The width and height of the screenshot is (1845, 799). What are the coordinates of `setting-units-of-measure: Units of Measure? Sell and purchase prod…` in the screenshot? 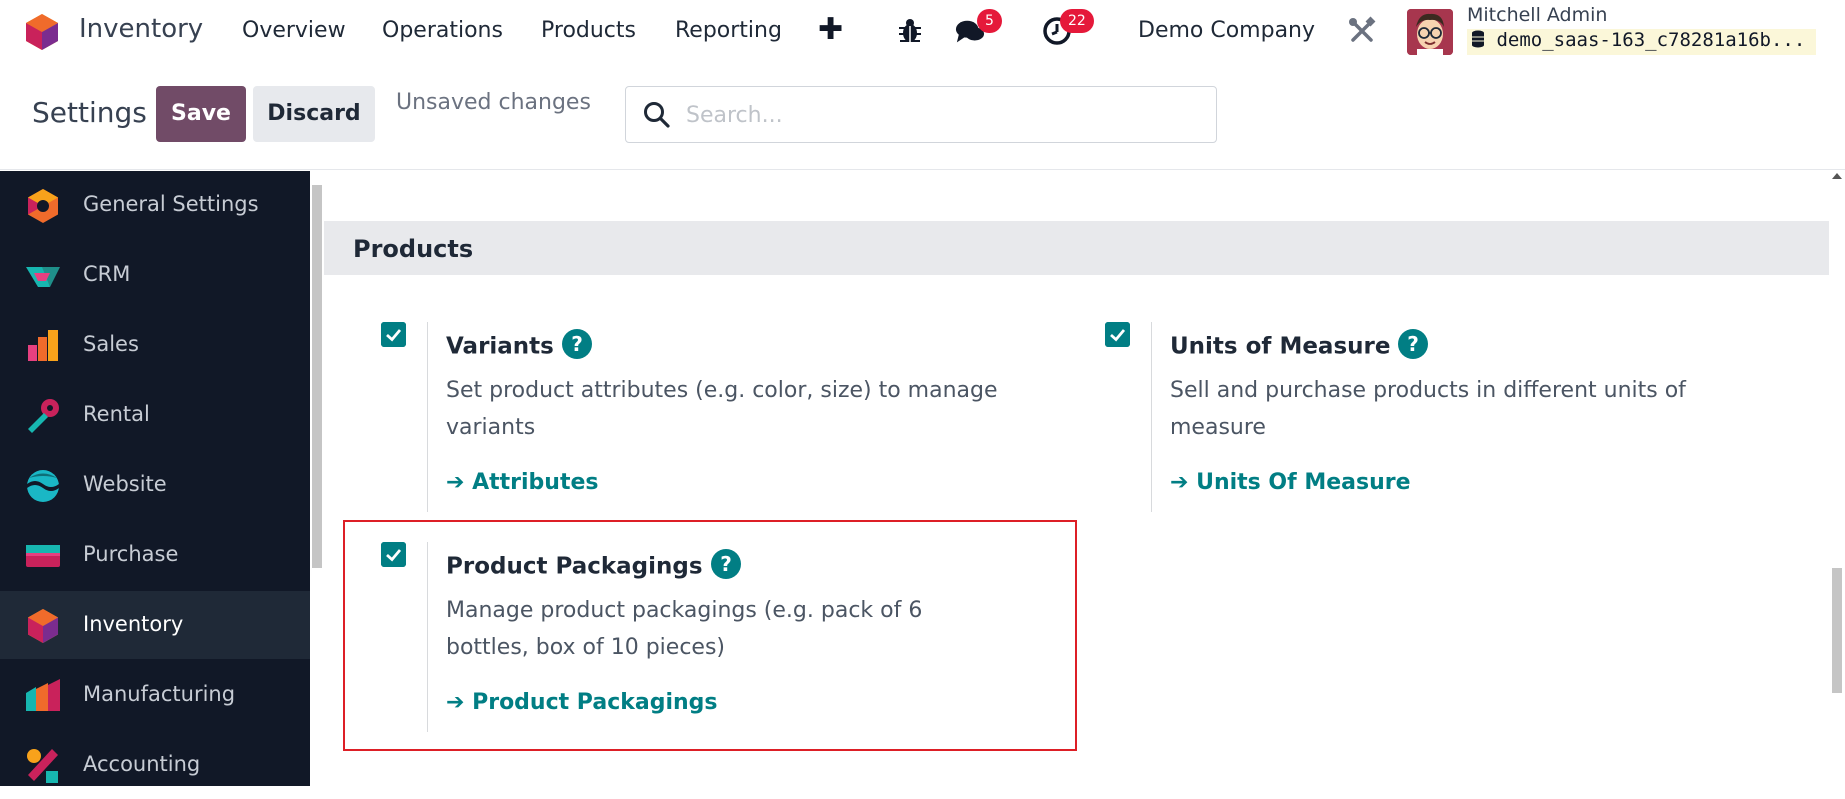 It's located at (1455, 422).